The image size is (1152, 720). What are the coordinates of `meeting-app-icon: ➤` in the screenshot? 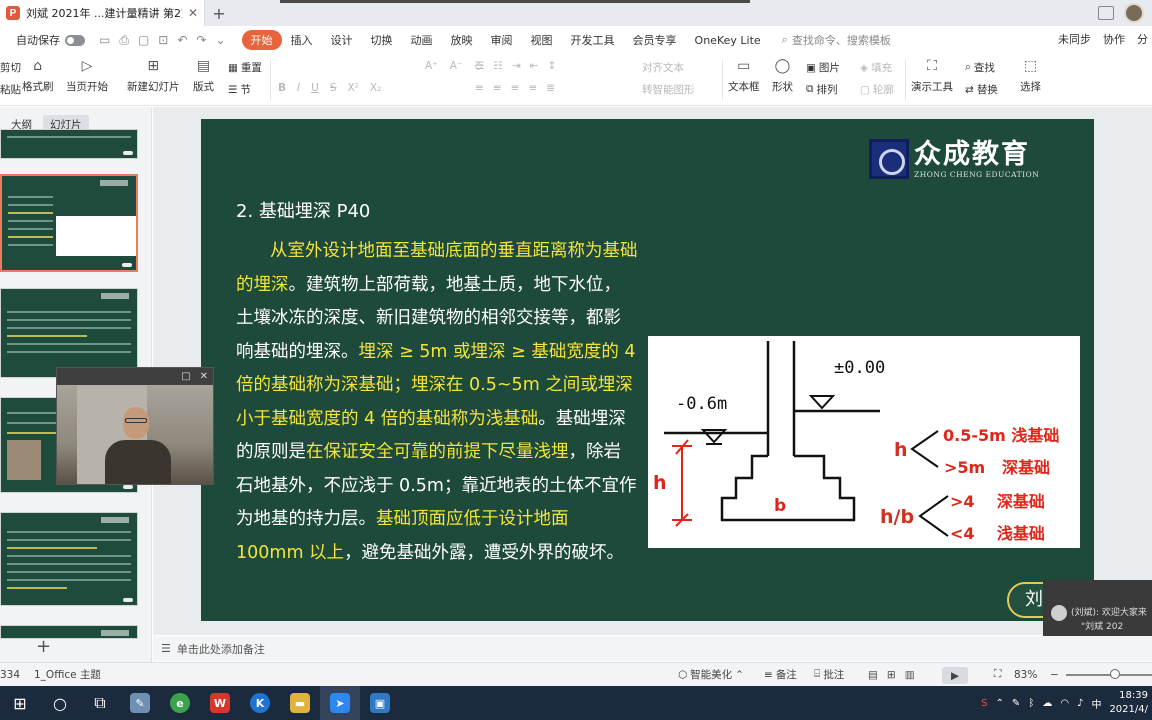 It's located at (340, 703).